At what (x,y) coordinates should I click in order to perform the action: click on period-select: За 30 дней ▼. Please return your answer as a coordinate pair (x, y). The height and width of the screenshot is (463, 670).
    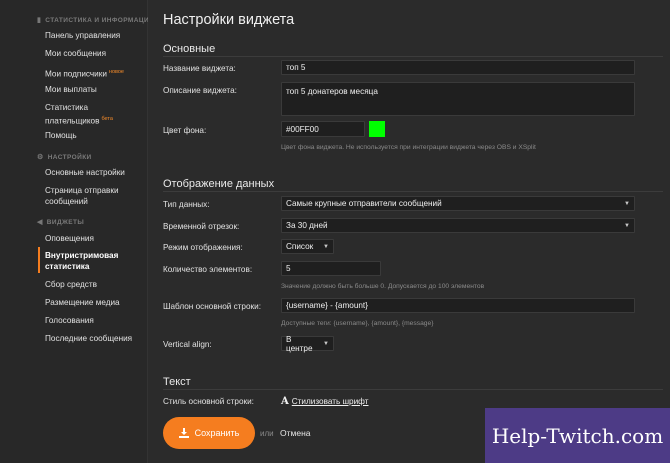
    Looking at the image, I should click on (458, 225).